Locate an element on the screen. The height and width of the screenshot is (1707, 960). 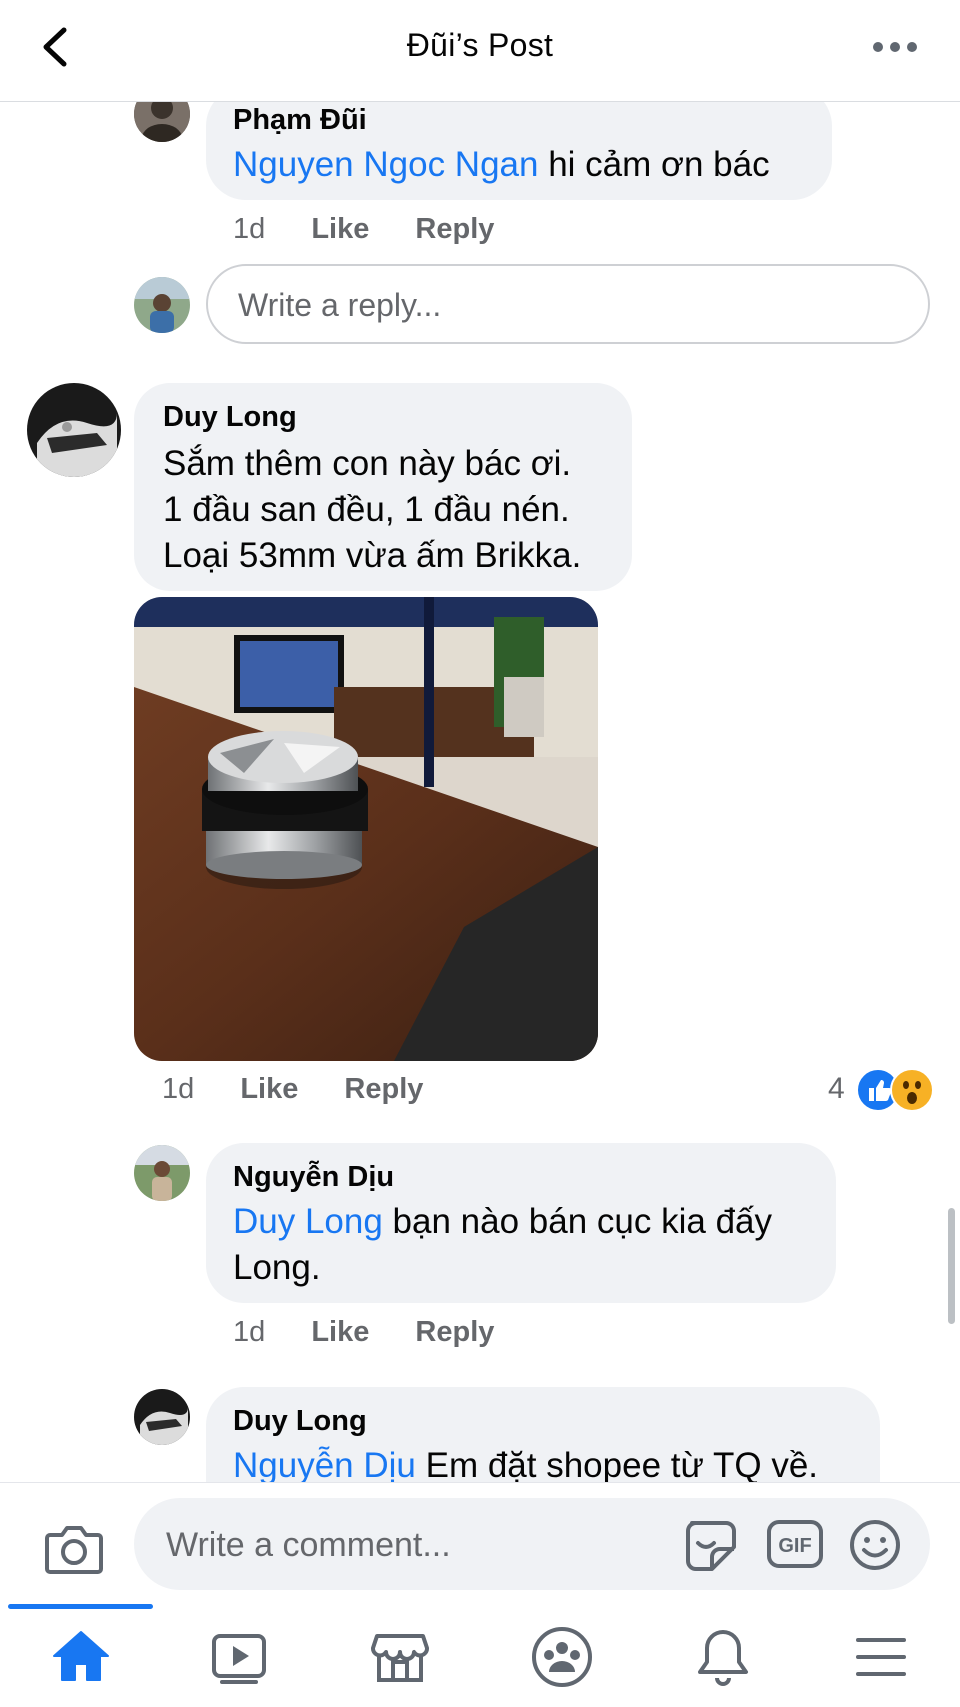
gif-icon: GIF is located at coordinates (795, 1544).